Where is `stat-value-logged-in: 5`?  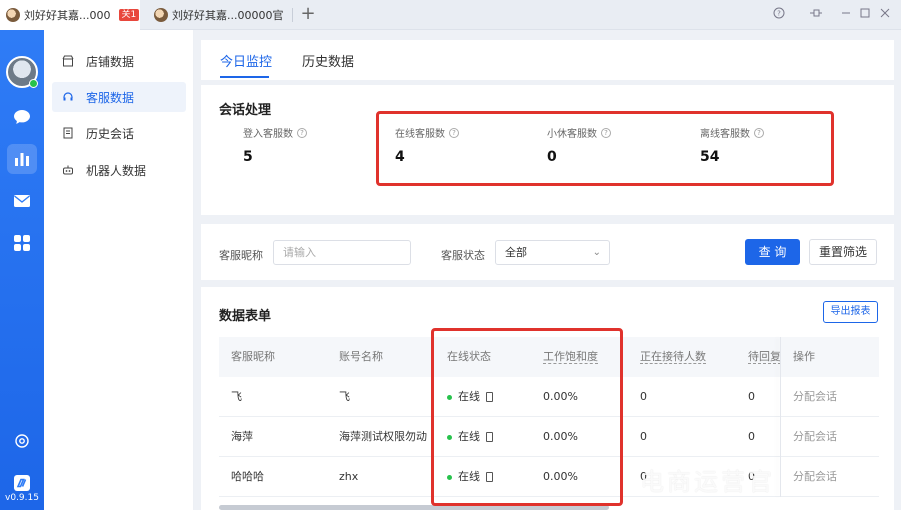
stat-value-logged-in: 5 is located at coordinates (248, 157).